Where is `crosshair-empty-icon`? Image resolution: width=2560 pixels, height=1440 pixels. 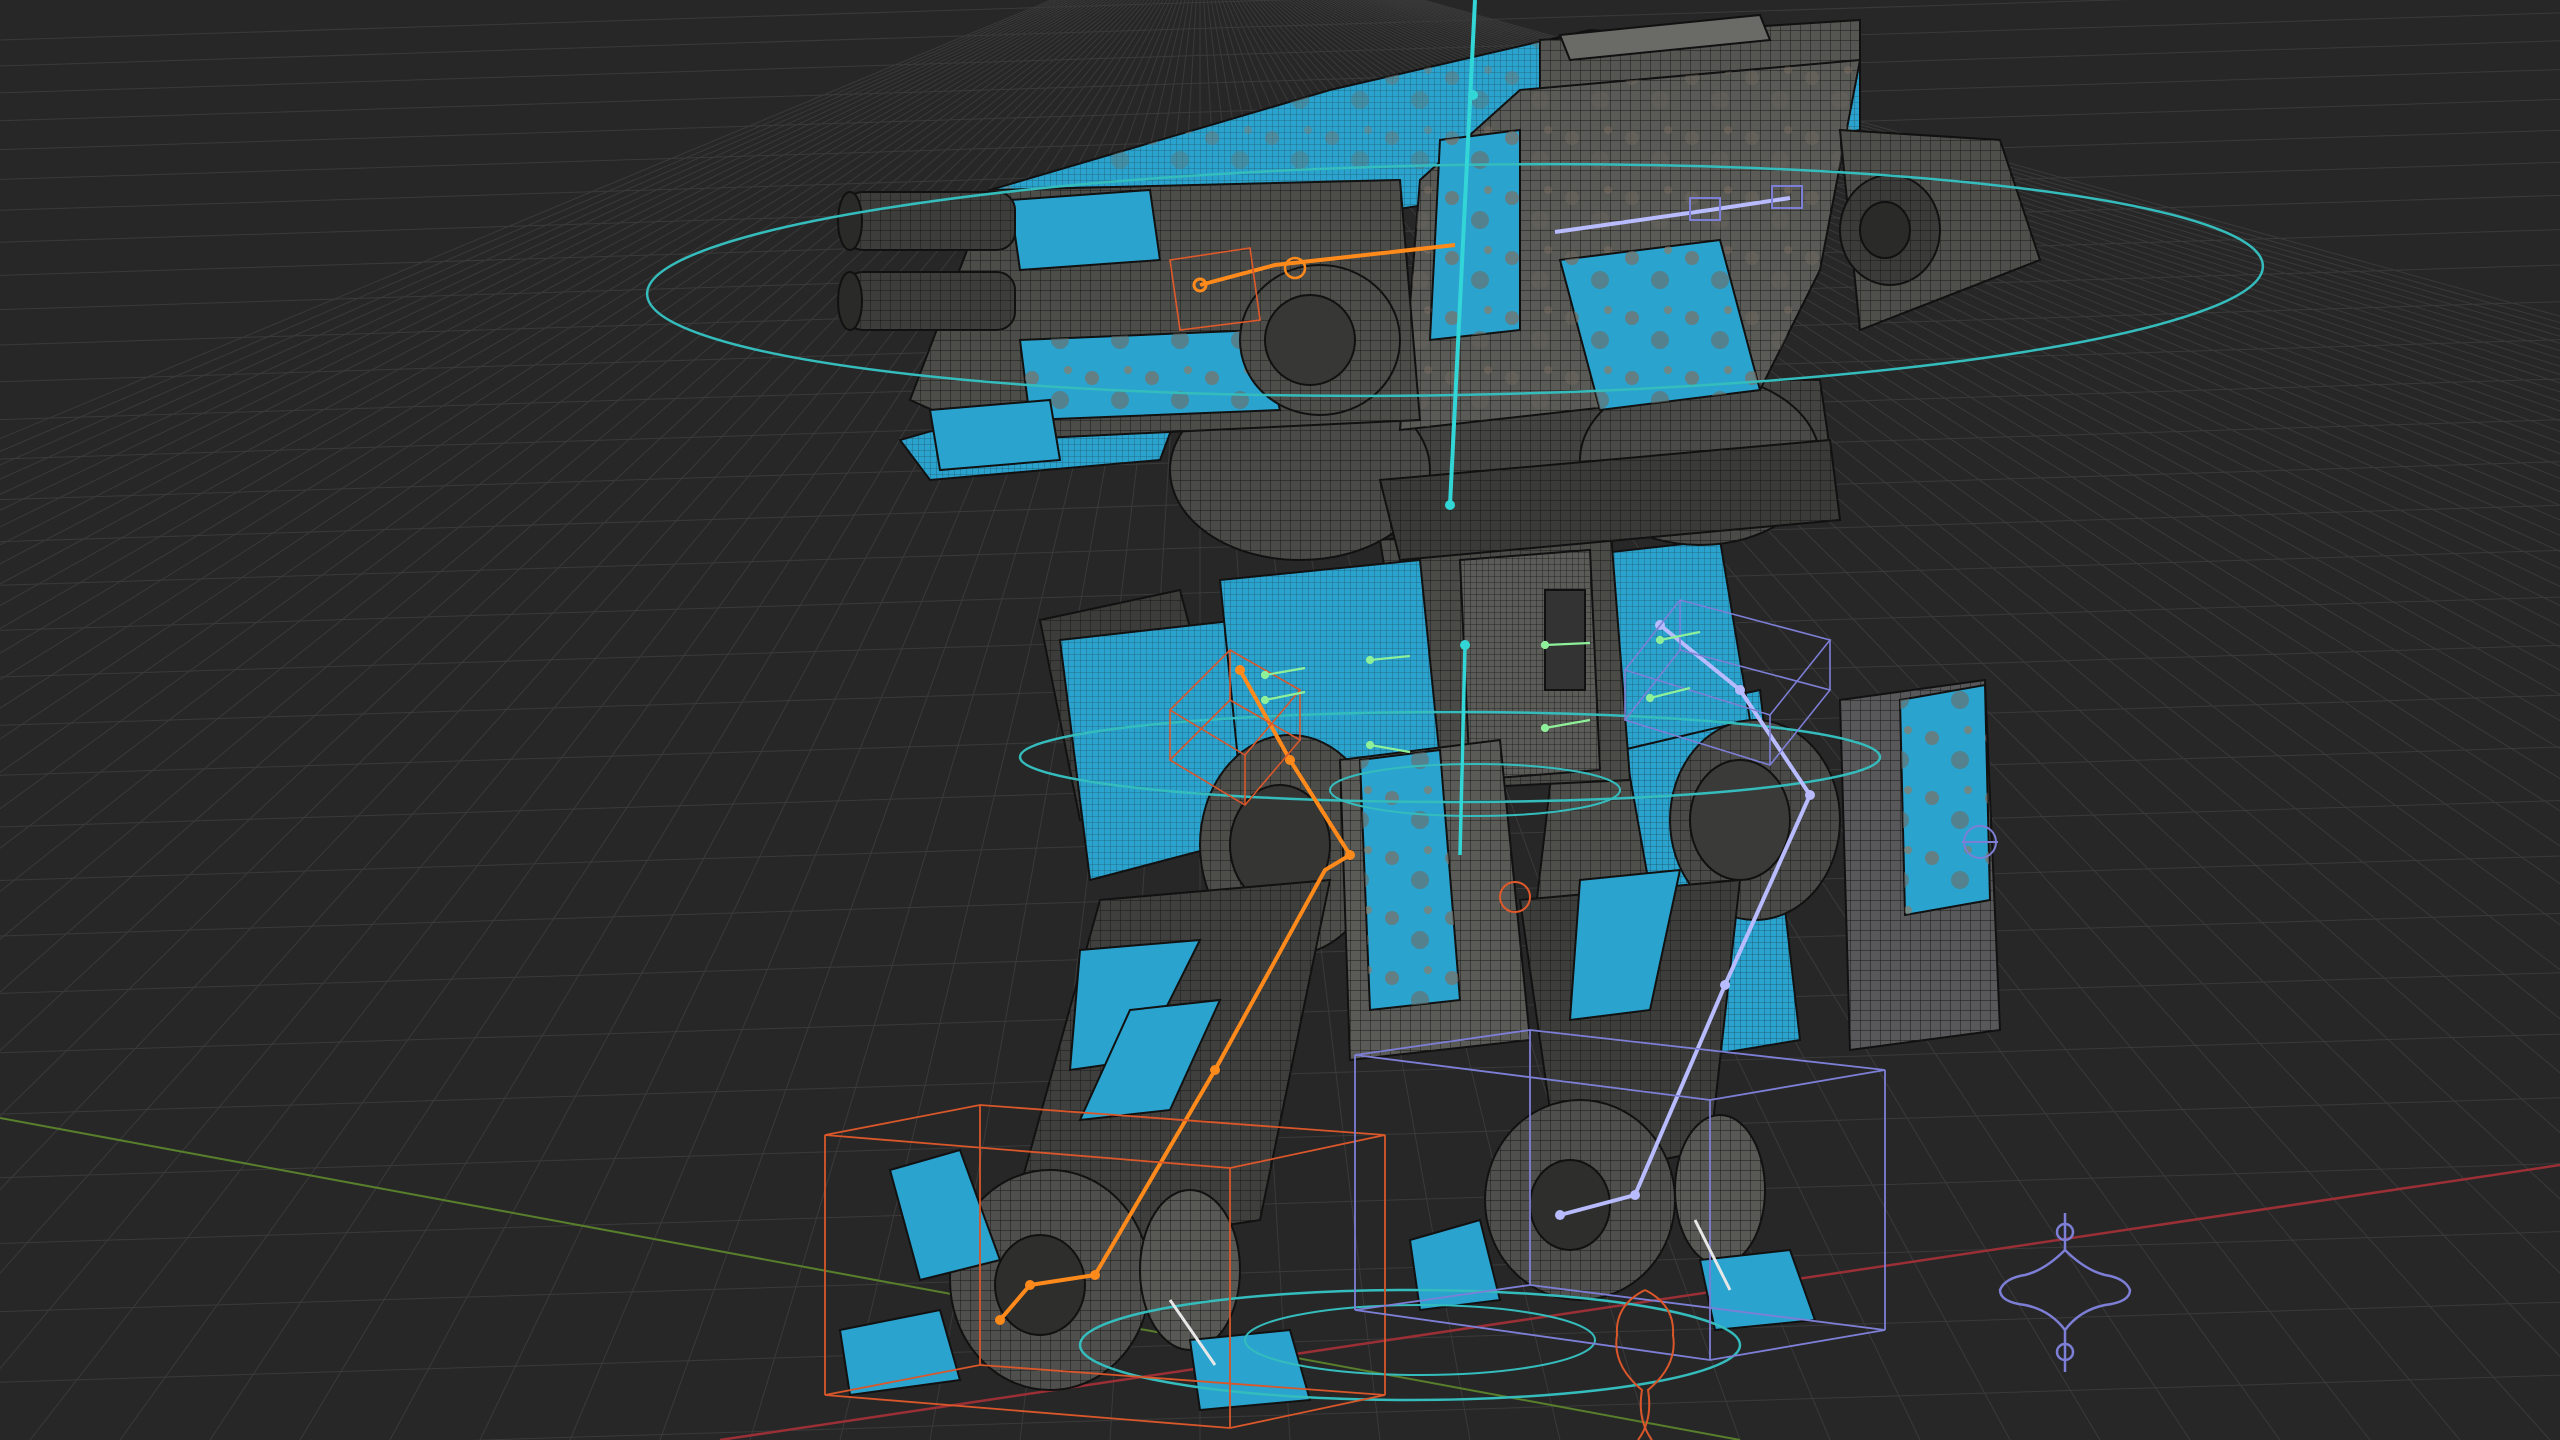
crosshair-empty-icon is located at coordinates (2065, 1292).